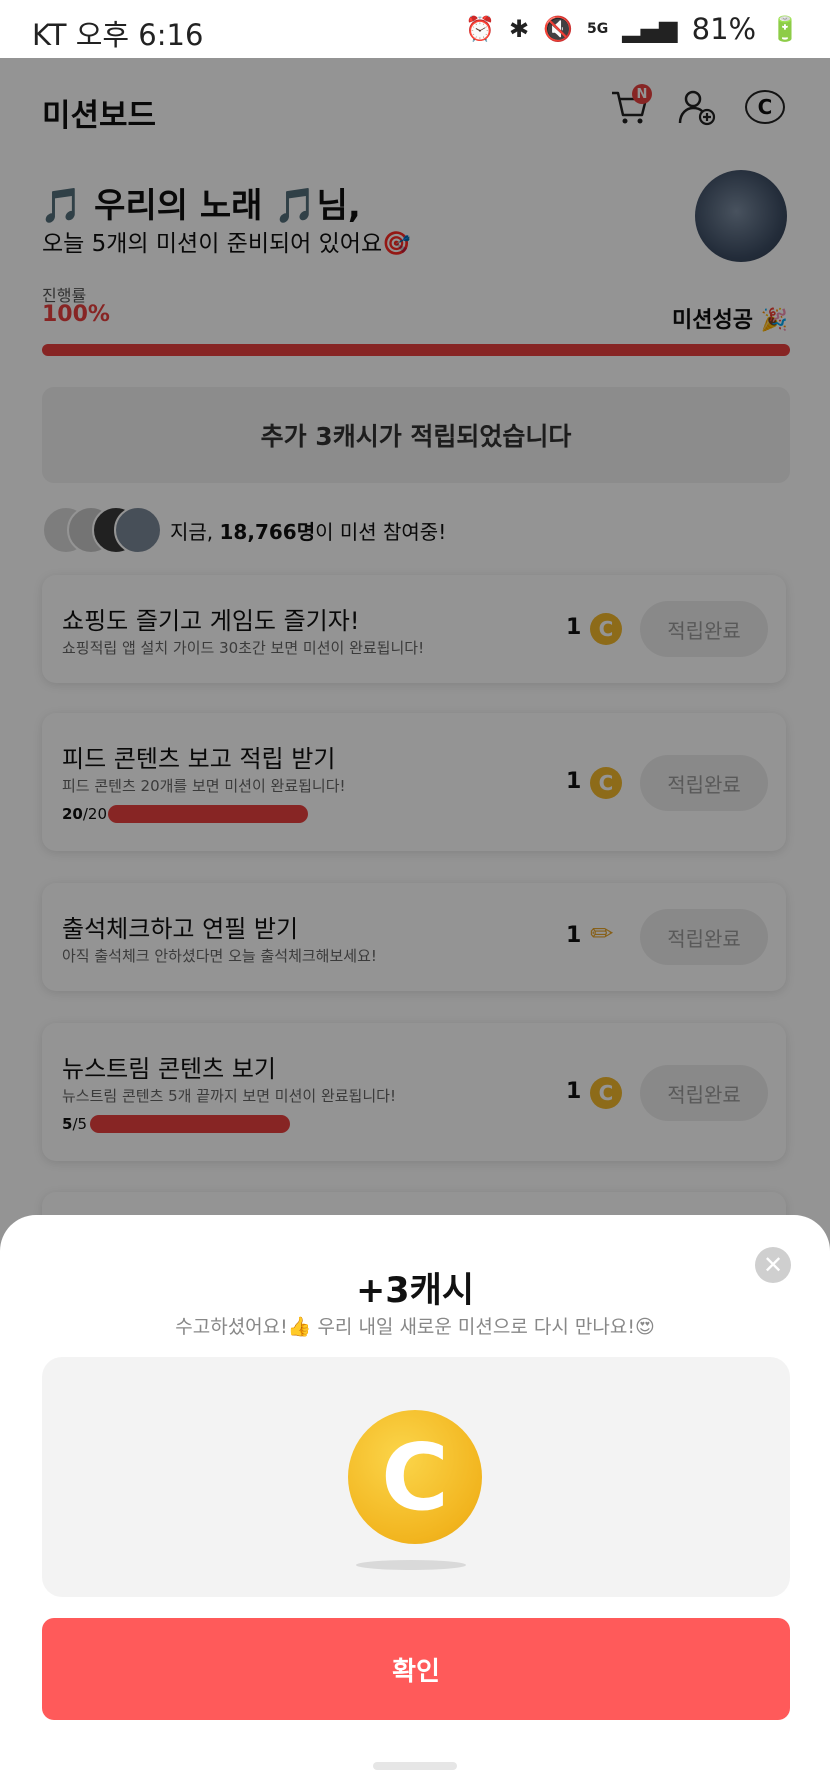  What do you see at coordinates (415, 1766) in the screenshot?
I see `home-indicator` at bounding box center [415, 1766].